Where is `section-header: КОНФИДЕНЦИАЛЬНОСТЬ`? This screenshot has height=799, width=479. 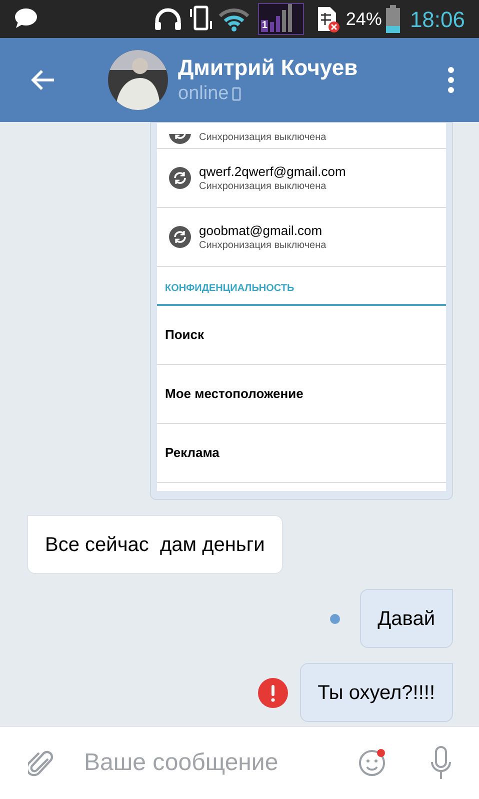
section-header: КОНФИДЕНЦИАЛЬНОСТЬ is located at coordinates (229, 288).